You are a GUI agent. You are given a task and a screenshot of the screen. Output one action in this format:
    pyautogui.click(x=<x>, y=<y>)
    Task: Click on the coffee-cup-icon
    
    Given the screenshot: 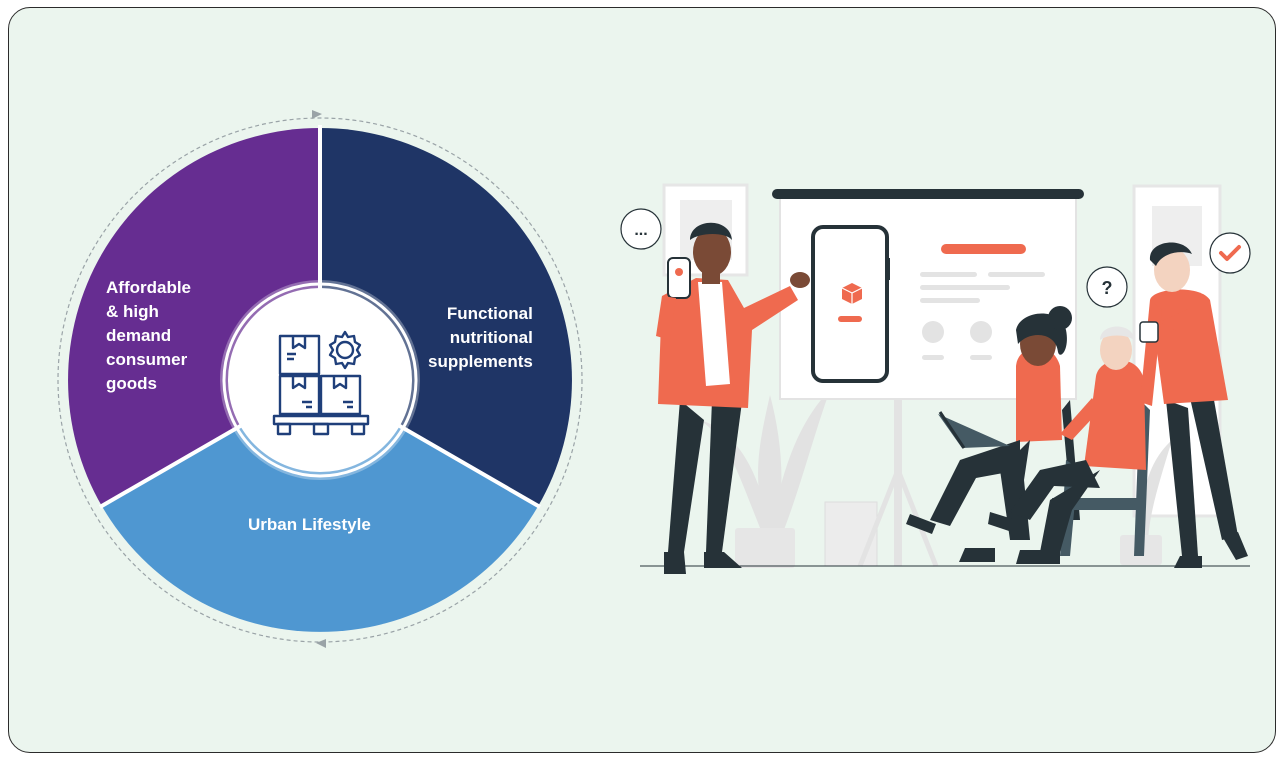 What is the action you would take?
    pyautogui.click(x=1149, y=332)
    